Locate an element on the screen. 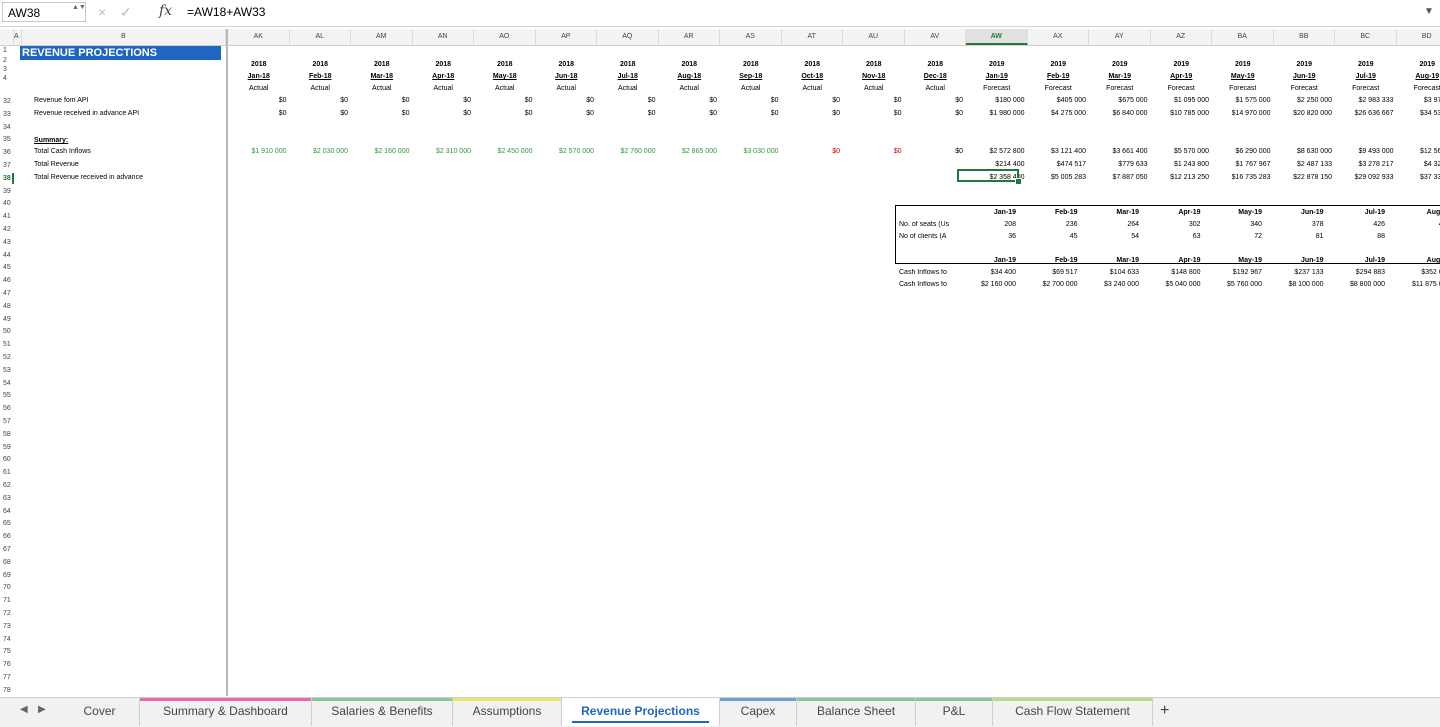 Image resolution: width=1440 pixels, height=727 pixels. header-month-cell: May-18 is located at coordinates (505, 76).